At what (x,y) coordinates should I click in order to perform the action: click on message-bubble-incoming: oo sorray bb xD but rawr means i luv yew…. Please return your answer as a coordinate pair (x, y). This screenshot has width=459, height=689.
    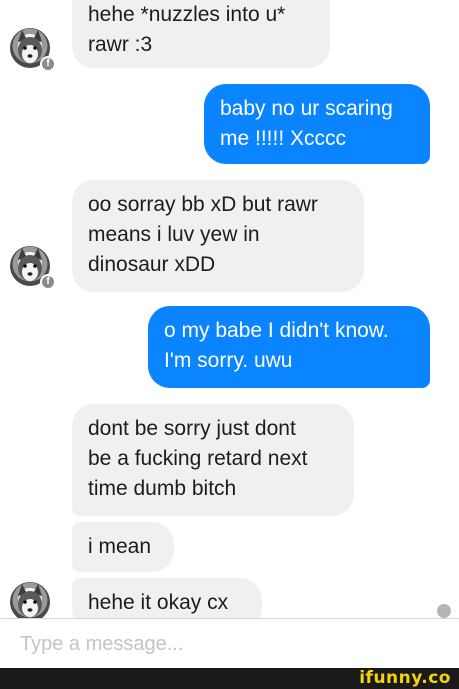
    Looking at the image, I should click on (218, 236).